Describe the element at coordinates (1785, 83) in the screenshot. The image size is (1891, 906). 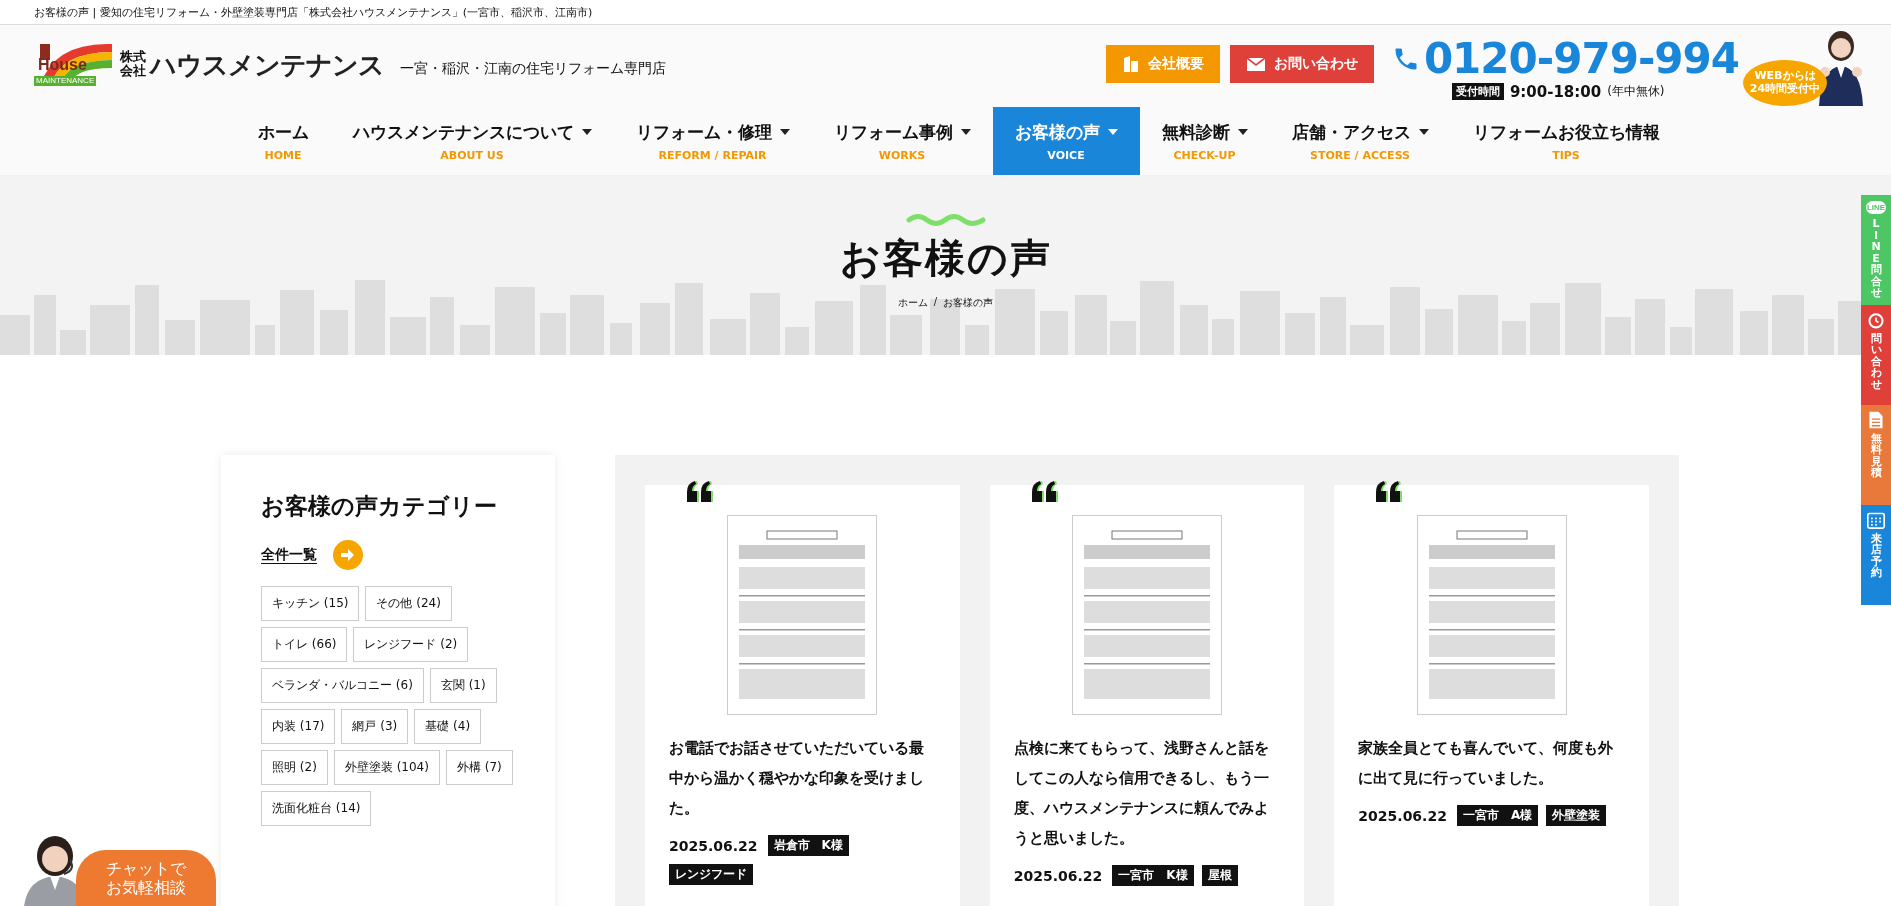
I see `web-badge: WEBからは 24時間受付中` at that location.